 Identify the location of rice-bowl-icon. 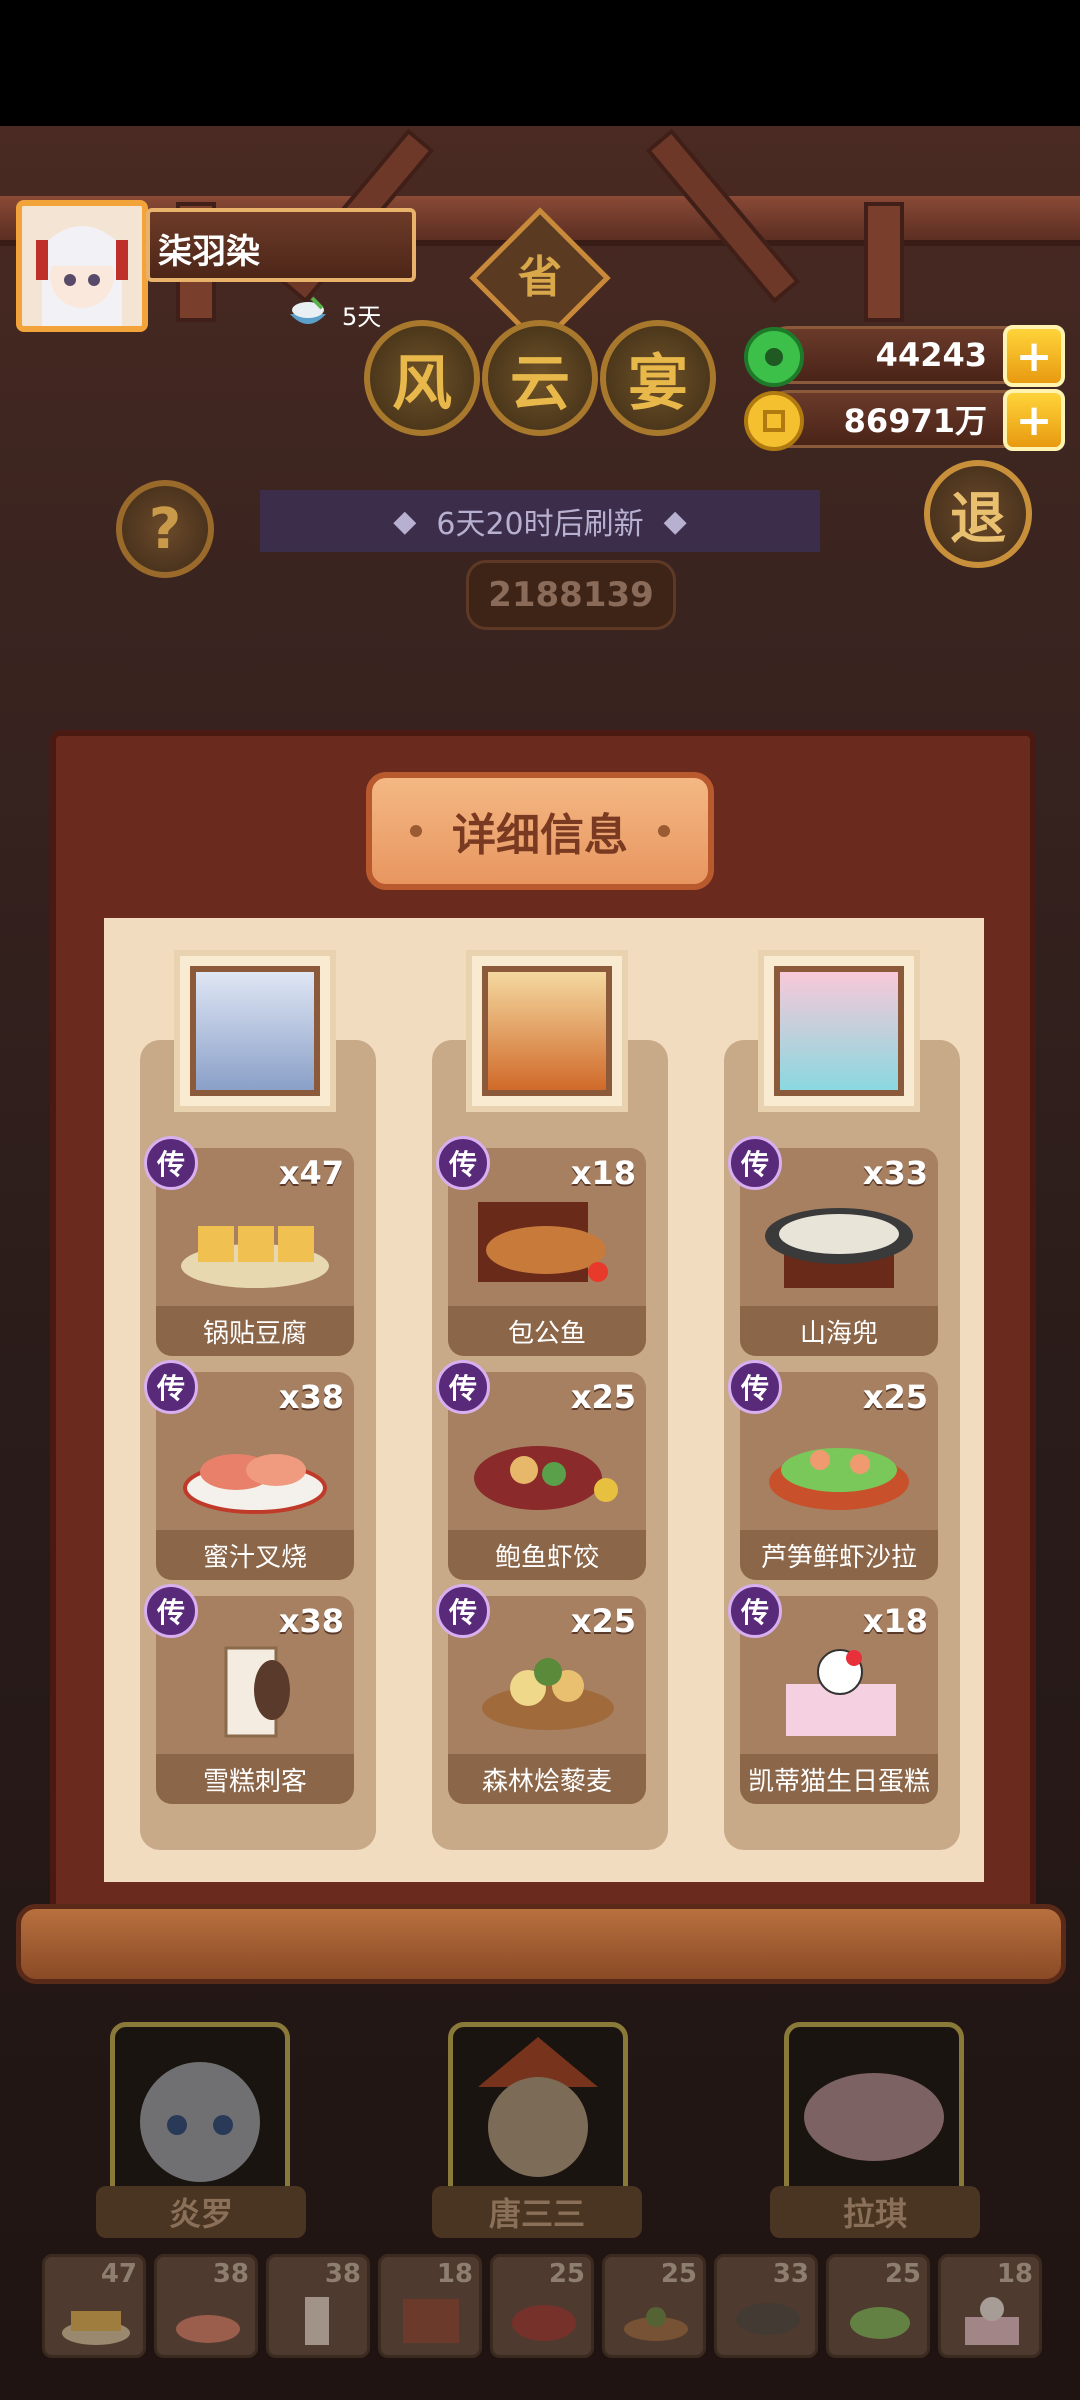
(308, 310).